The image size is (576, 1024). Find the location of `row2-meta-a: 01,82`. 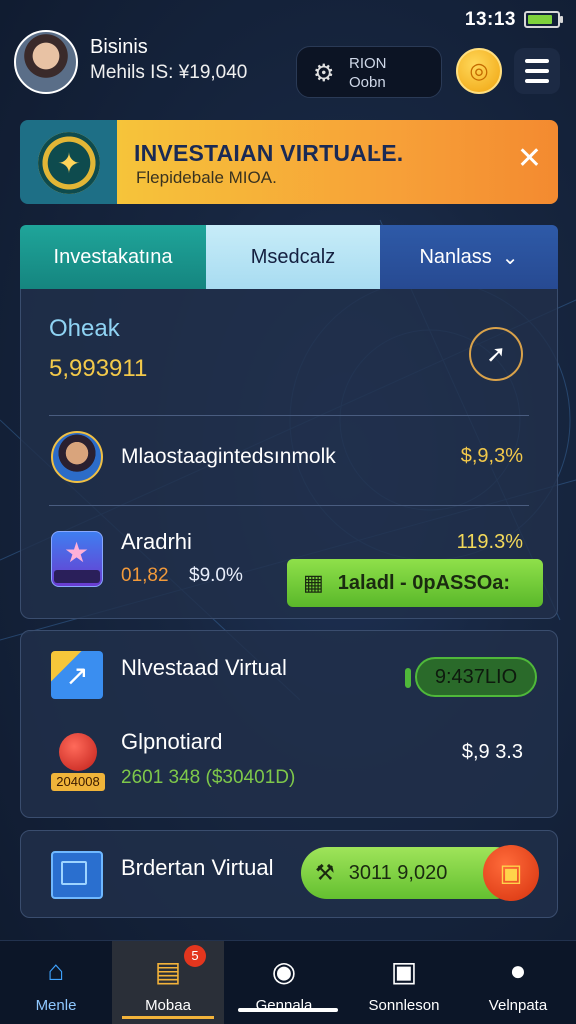

row2-meta-a: 01,82 is located at coordinates (145, 575).